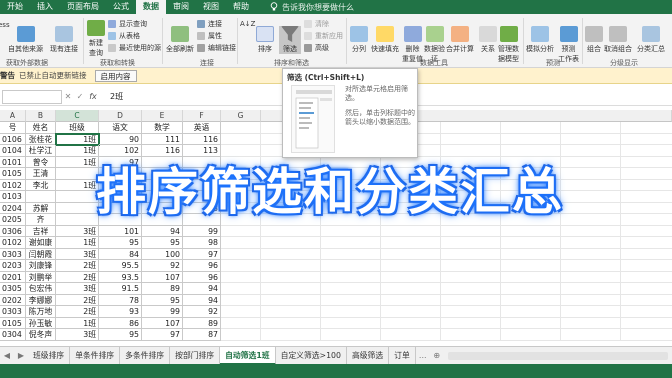  Describe the element at coordinates (180, 40) in the screenshot. I see `refresh-all-button: 全部刷新` at that location.